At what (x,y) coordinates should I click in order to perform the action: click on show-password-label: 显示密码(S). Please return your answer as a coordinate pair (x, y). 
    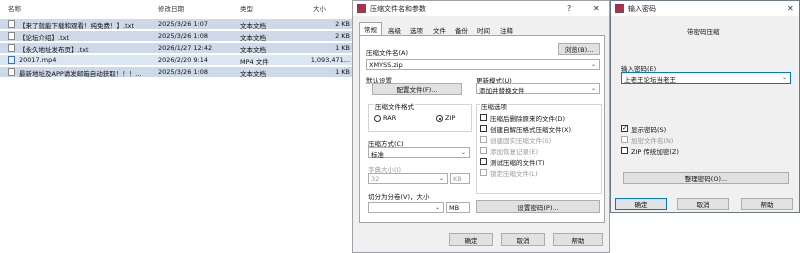
    Looking at the image, I should click on (649, 130).